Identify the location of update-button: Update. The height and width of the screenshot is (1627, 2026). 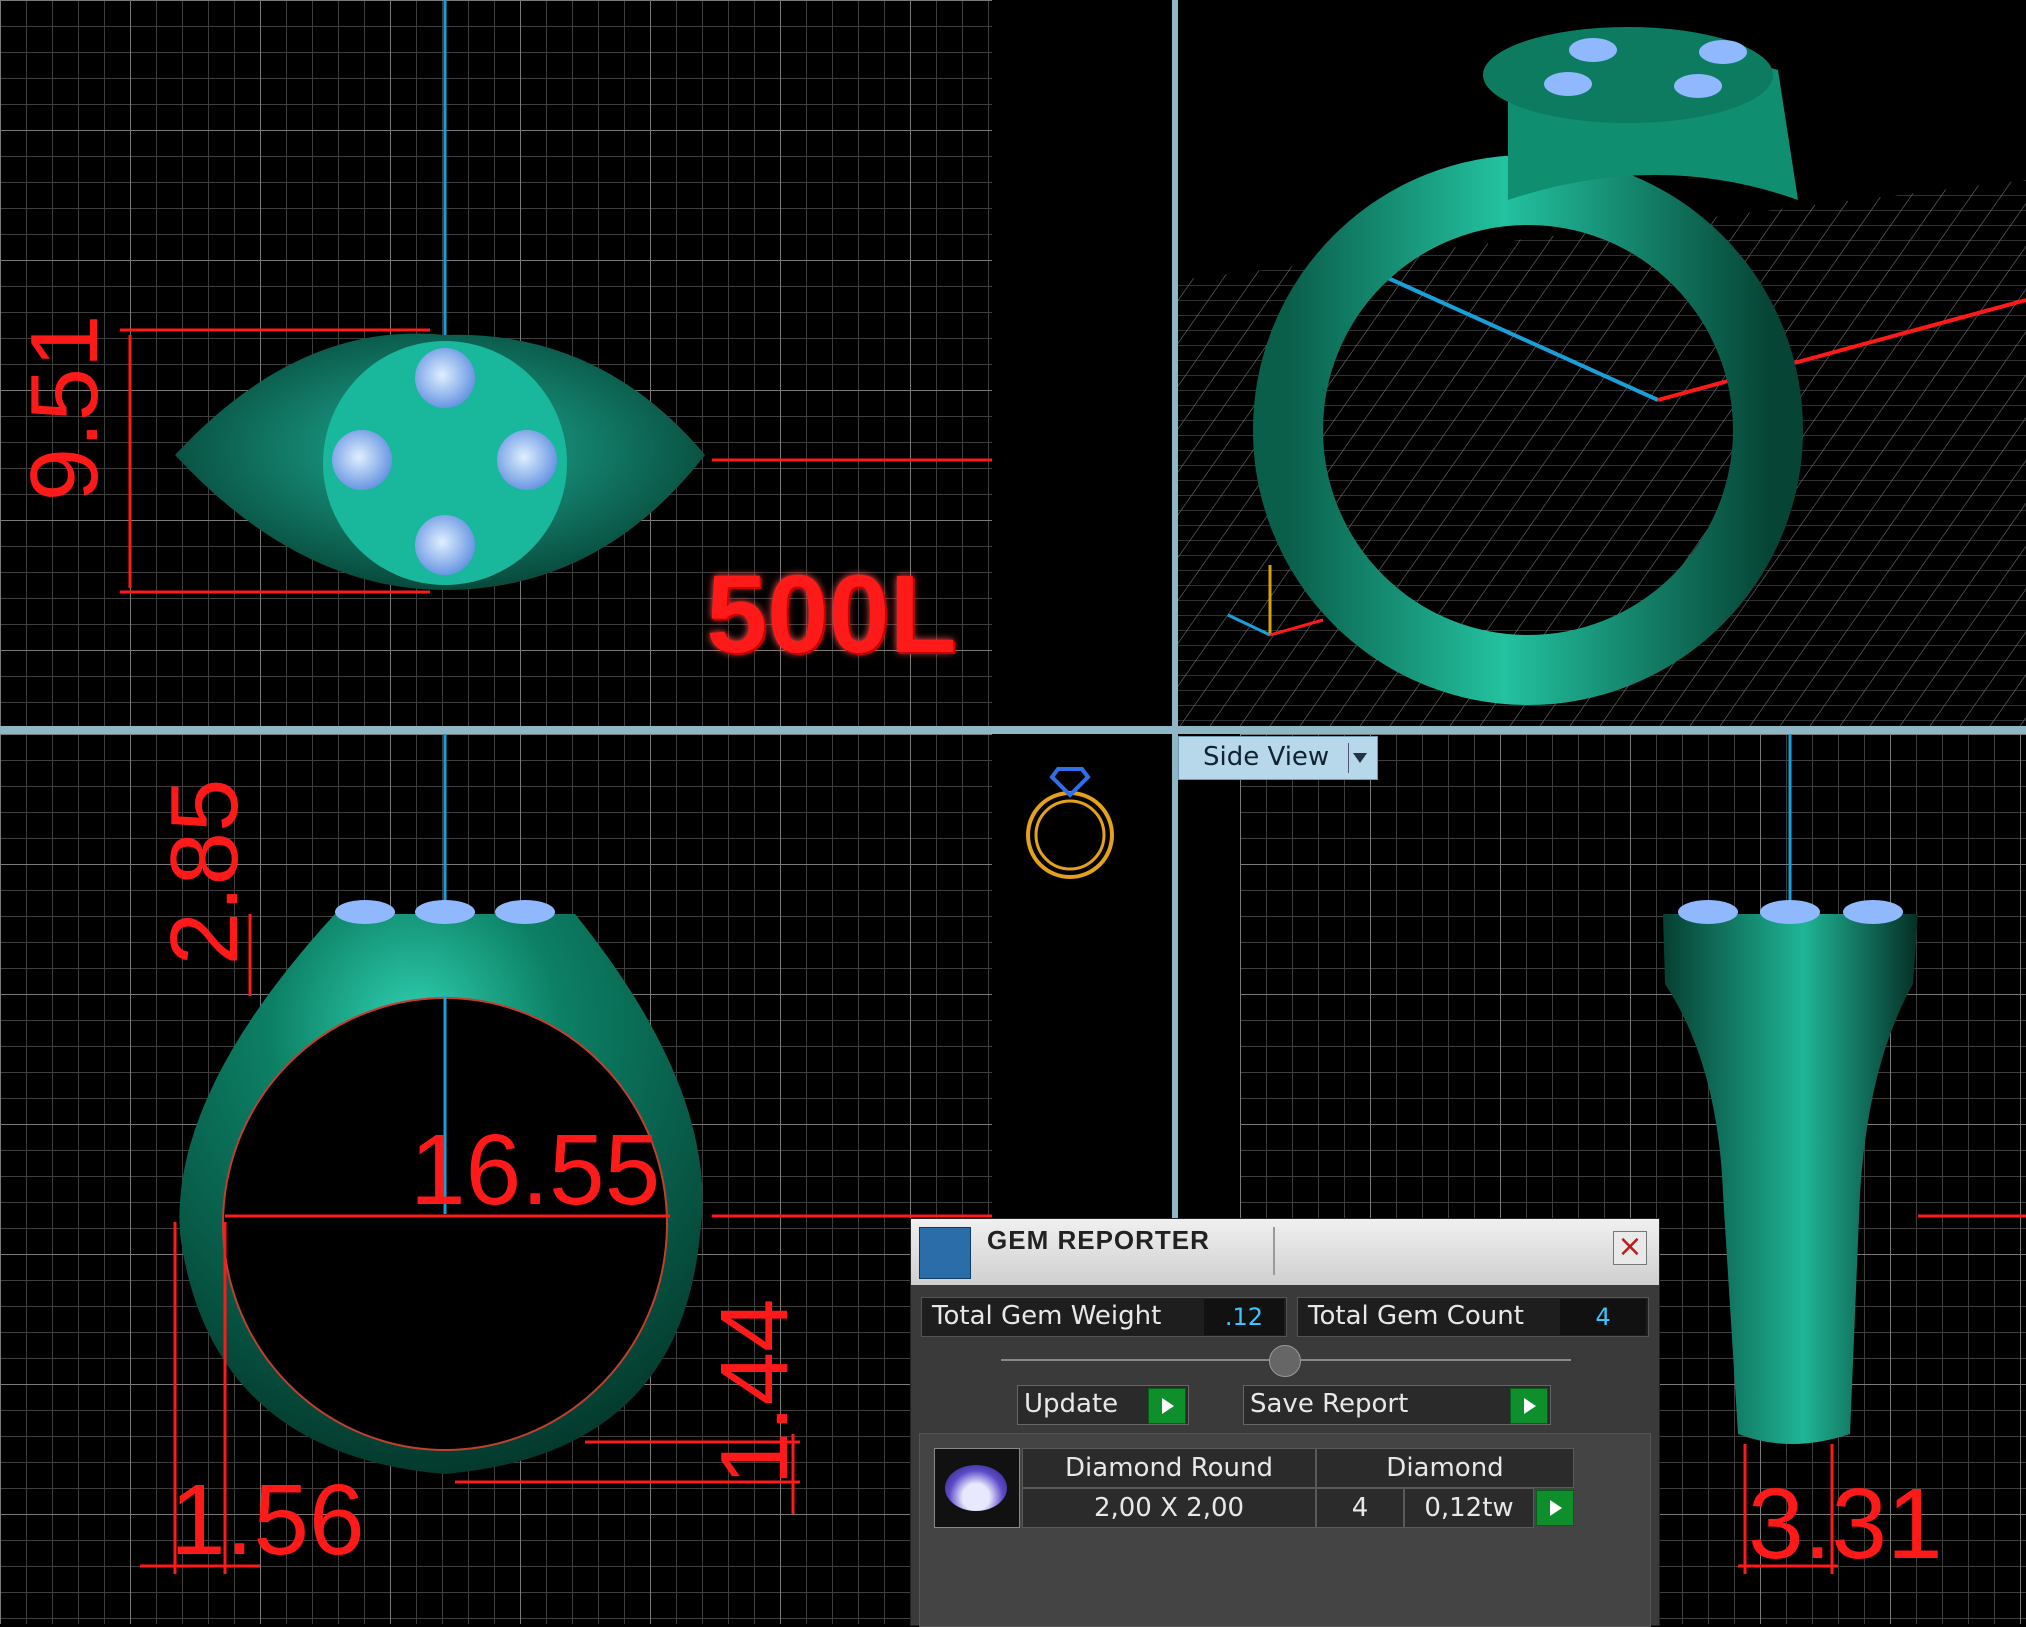
(1103, 1405).